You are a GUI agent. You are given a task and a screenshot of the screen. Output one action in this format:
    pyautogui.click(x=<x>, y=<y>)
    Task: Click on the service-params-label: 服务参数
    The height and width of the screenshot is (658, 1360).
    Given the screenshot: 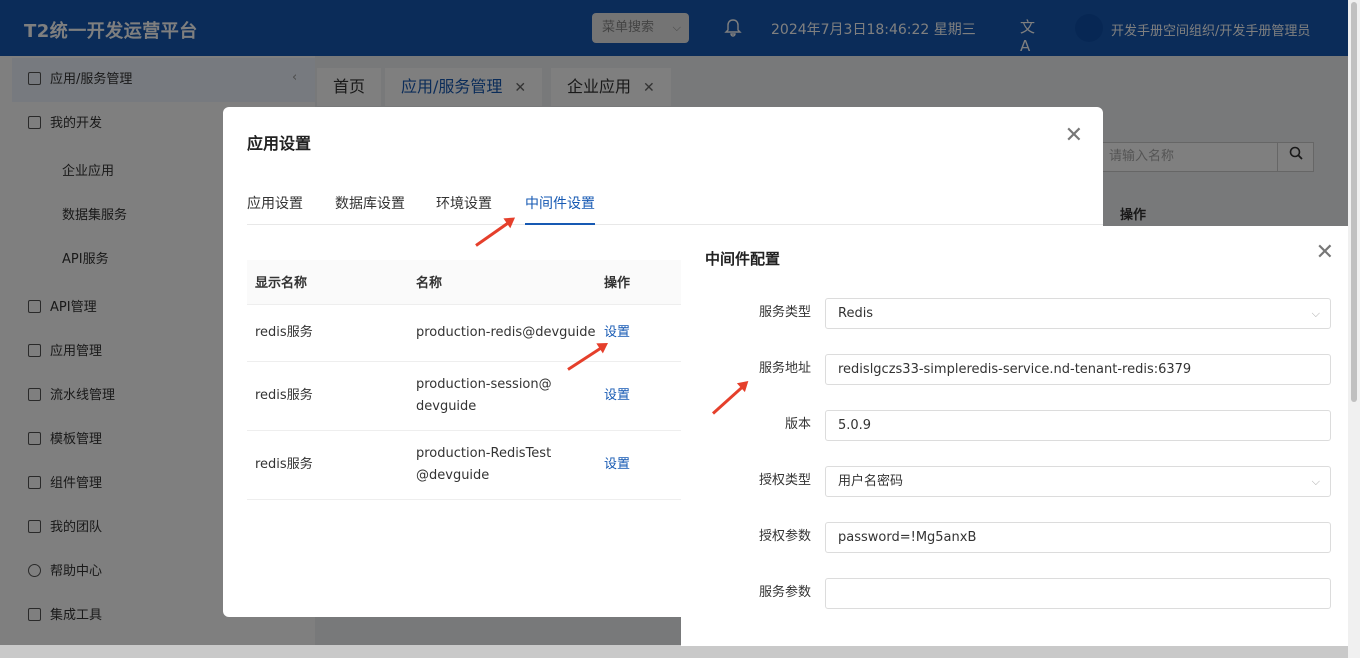 What is the action you would take?
    pyautogui.click(x=784, y=592)
    